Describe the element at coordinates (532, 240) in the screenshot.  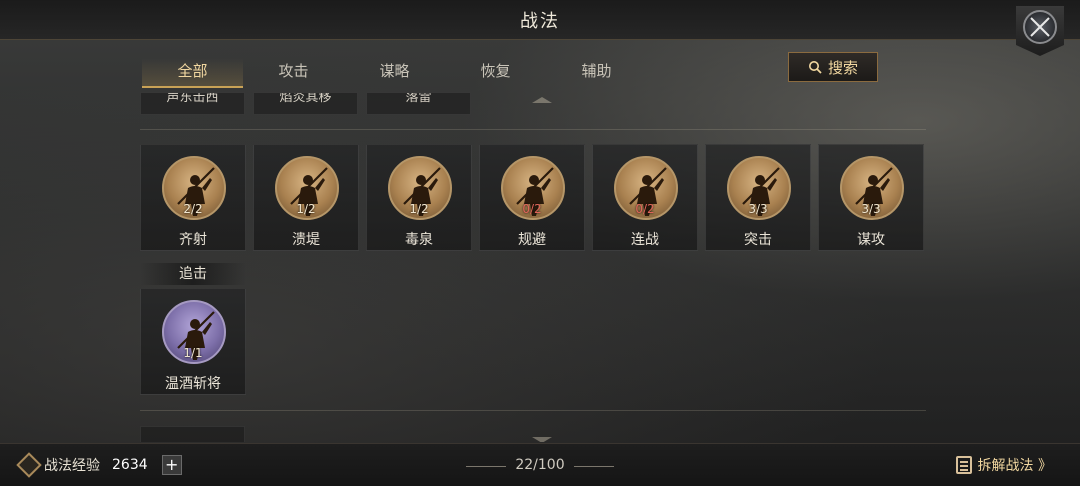
I see `skill-name: 规避` at that location.